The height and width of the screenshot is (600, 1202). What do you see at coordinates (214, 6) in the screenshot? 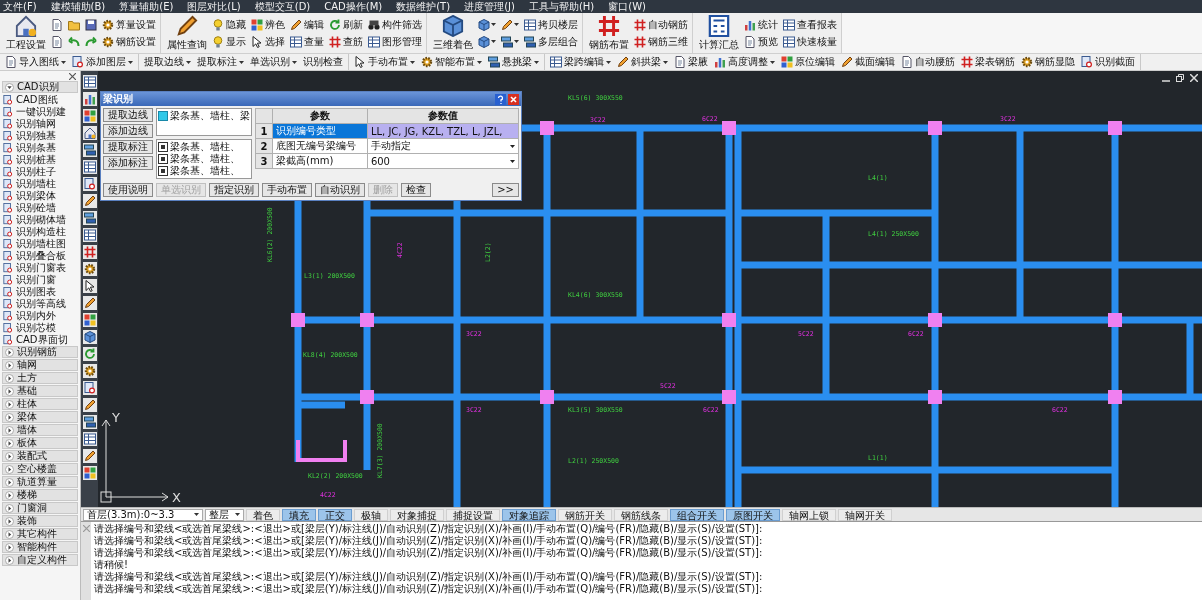
I see `menu-item: 图层对比(L)` at bounding box center [214, 6].